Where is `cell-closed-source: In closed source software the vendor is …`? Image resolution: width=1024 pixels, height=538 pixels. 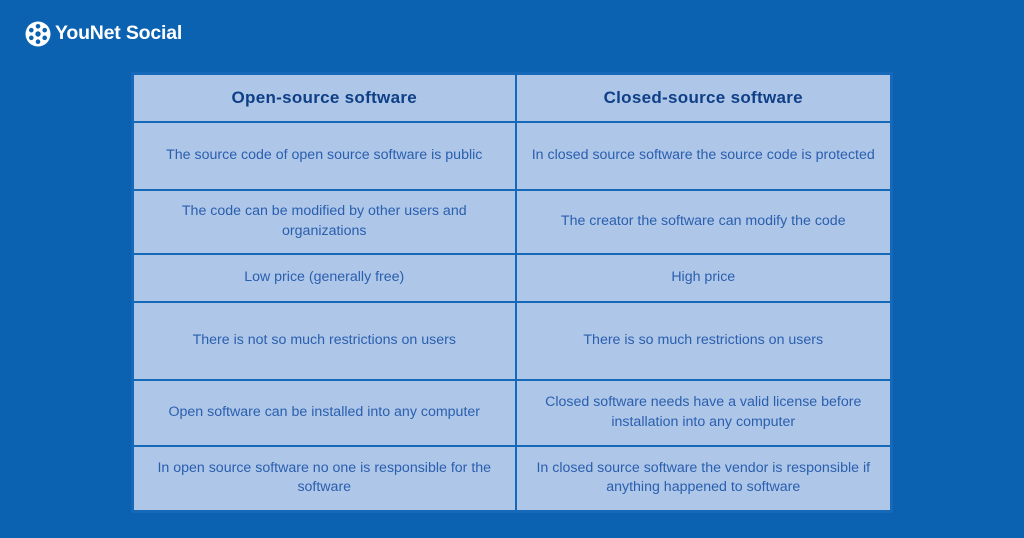
cell-closed-source: In closed source software the vendor is … is located at coordinates (703, 478).